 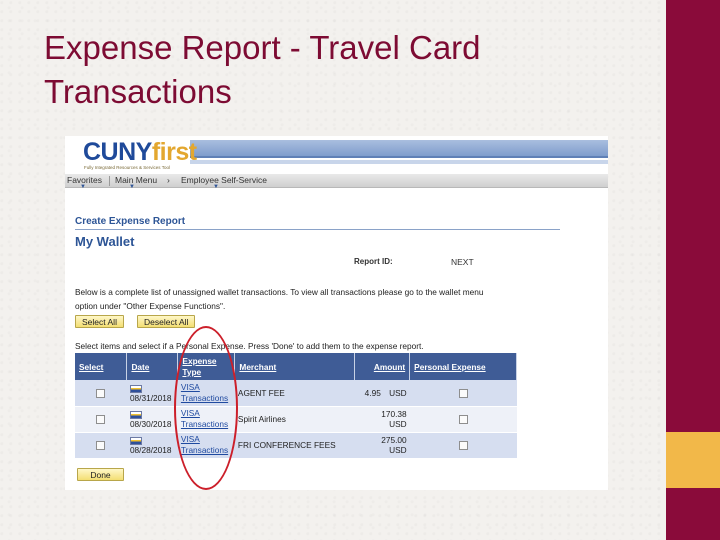 What do you see at coordinates (138, 91) in the screenshot?
I see `slide-title-line2: Transactions` at bounding box center [138, 91].